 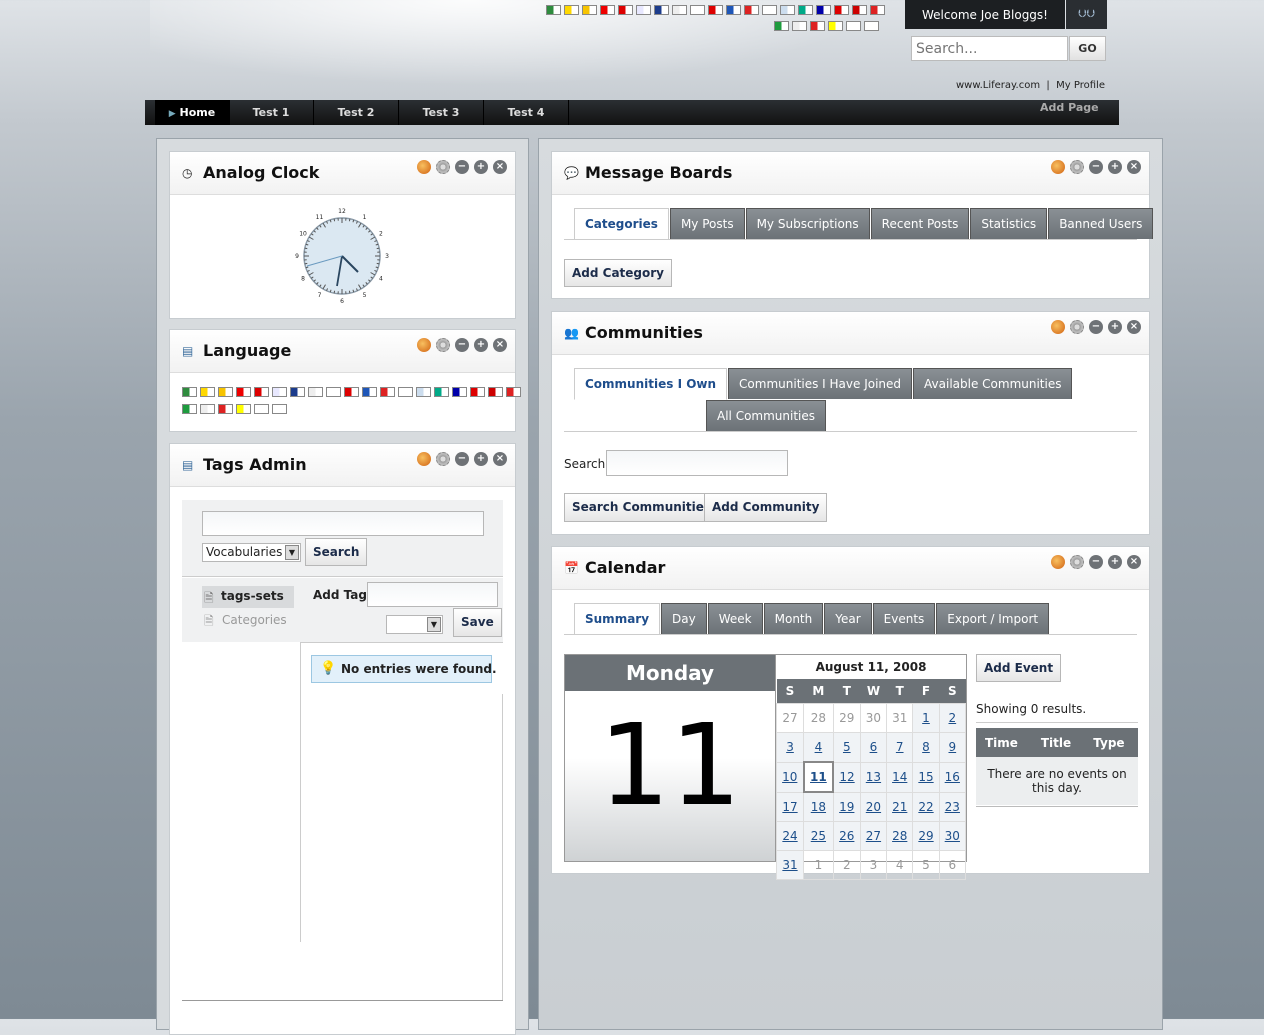 What do you see at coordinates (952, 777) in the screenshot?
I see `calendar-day: 16` at bounding box center [952, 777].